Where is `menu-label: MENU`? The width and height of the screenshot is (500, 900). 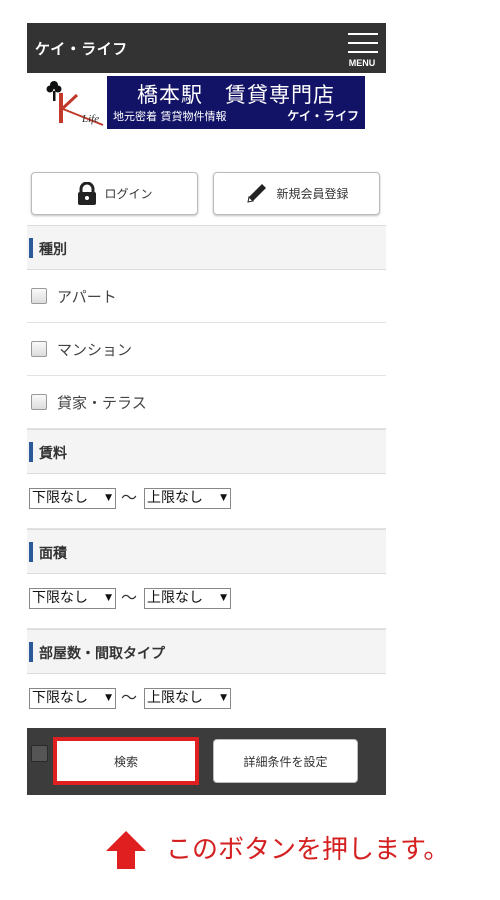 menu-label: MENU is located at coordinates (362, 63).